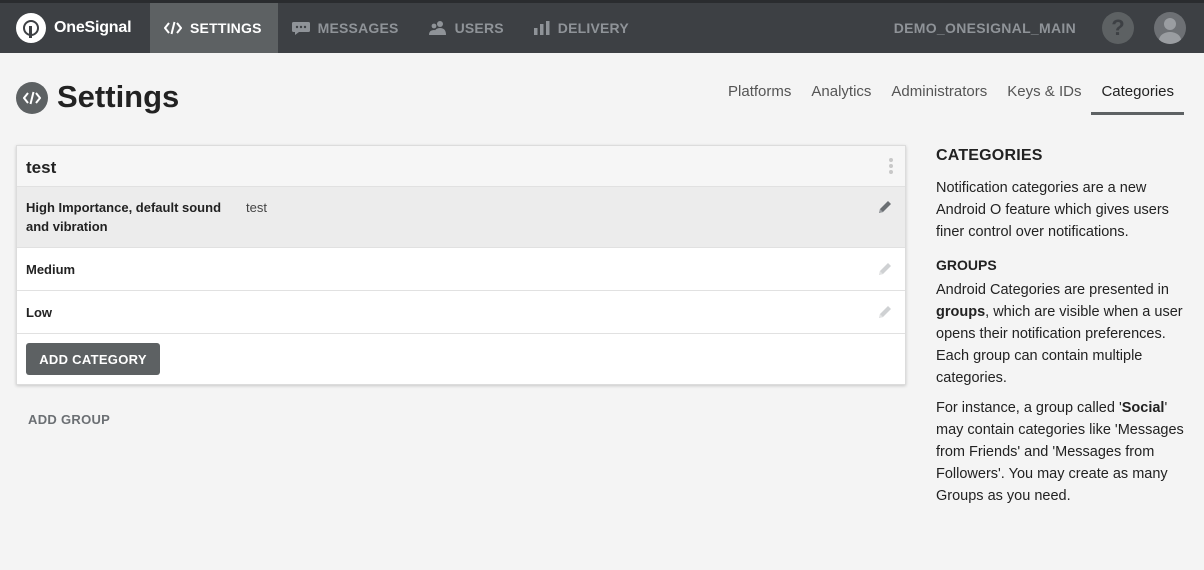 The height and width of the screenshot is (570, 1204). I want to click on groups-heading: GROUPS, so click(966, 265).